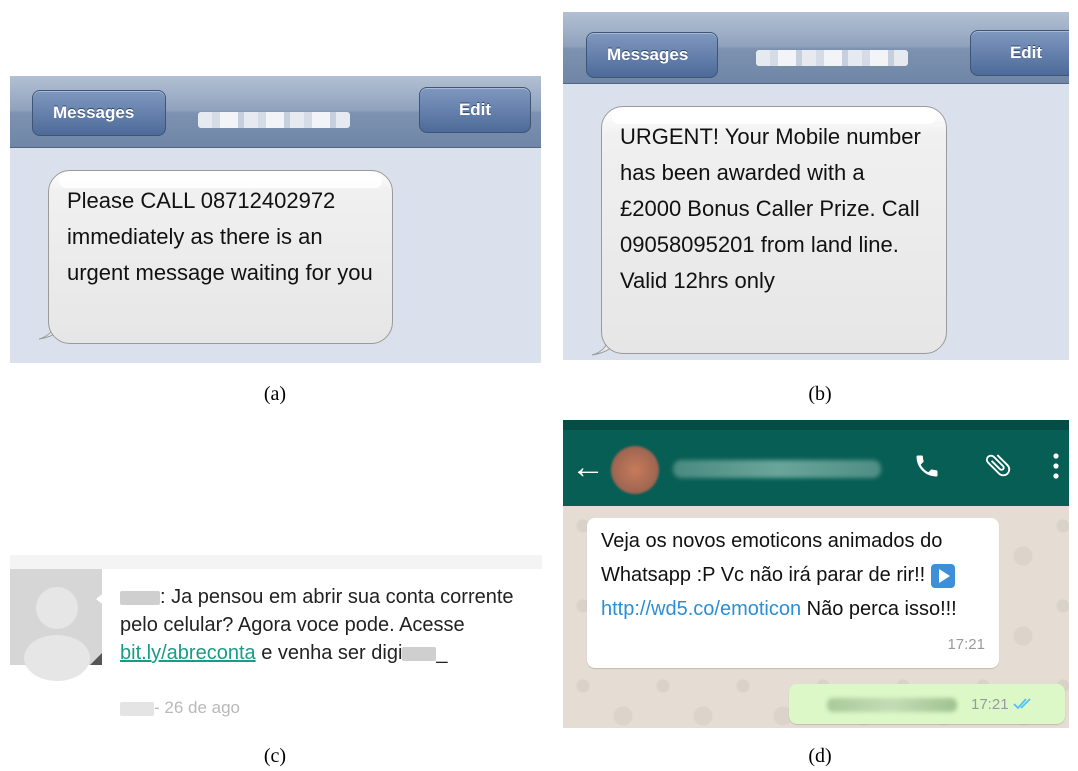  I want to click on play-button-icon, so click(942, 575).